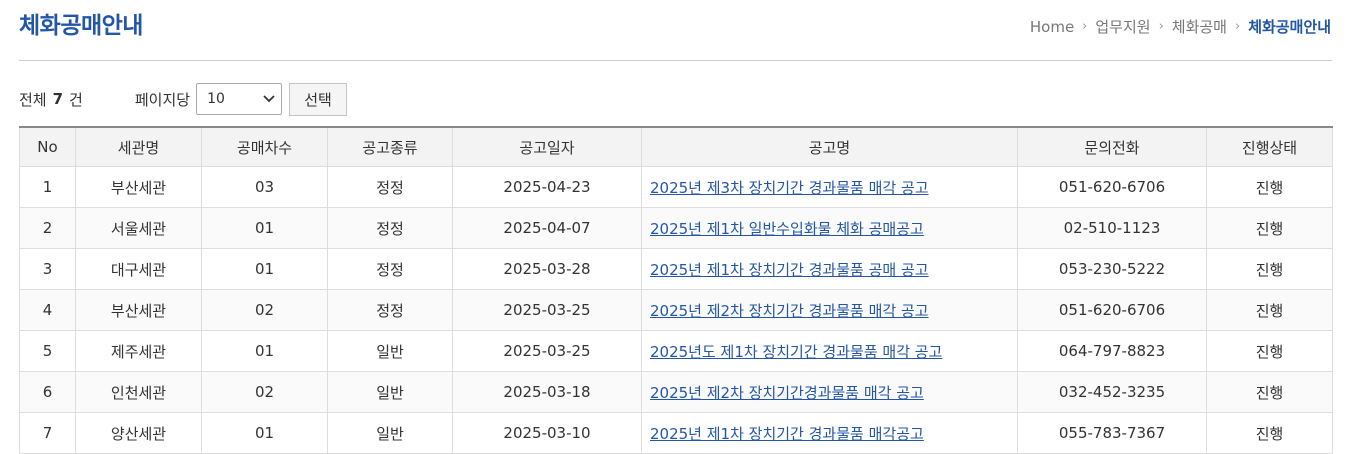  What do you see at coordinates (829, 147) in the screenshot?
I see `header-title: 공고명` at bounding box center [829, 147].